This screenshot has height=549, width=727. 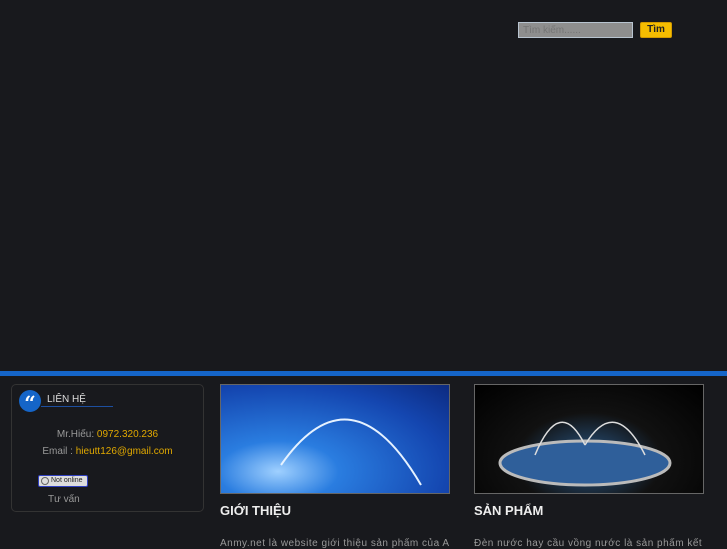 I want to click on intro-image, so click(x=335, y=439).